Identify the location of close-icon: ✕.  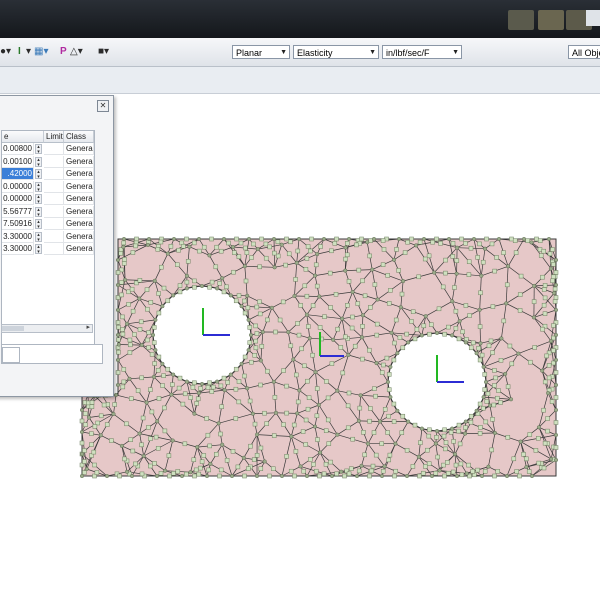
(103, 106).